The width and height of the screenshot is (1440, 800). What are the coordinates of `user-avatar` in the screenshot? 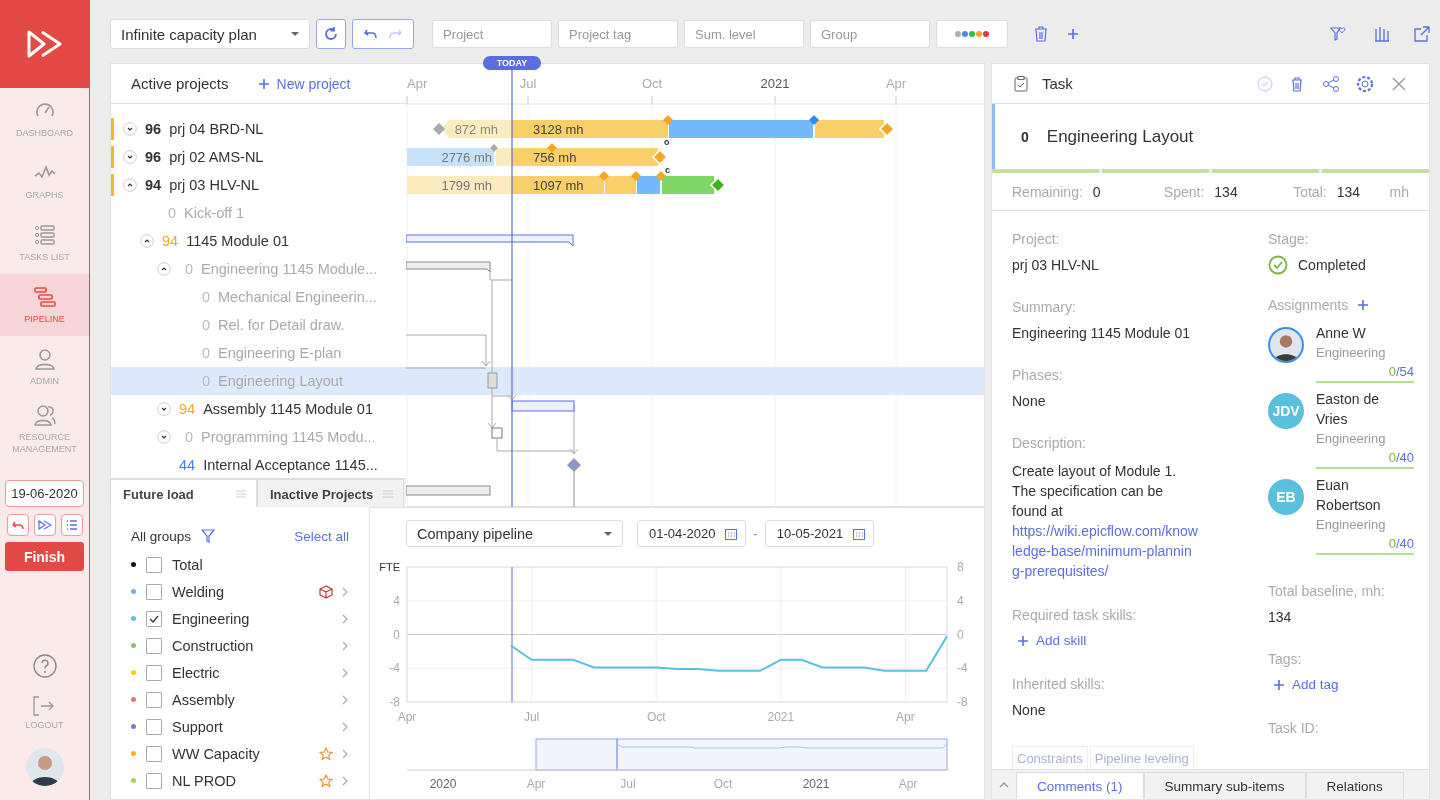 It's located at (44, 767).